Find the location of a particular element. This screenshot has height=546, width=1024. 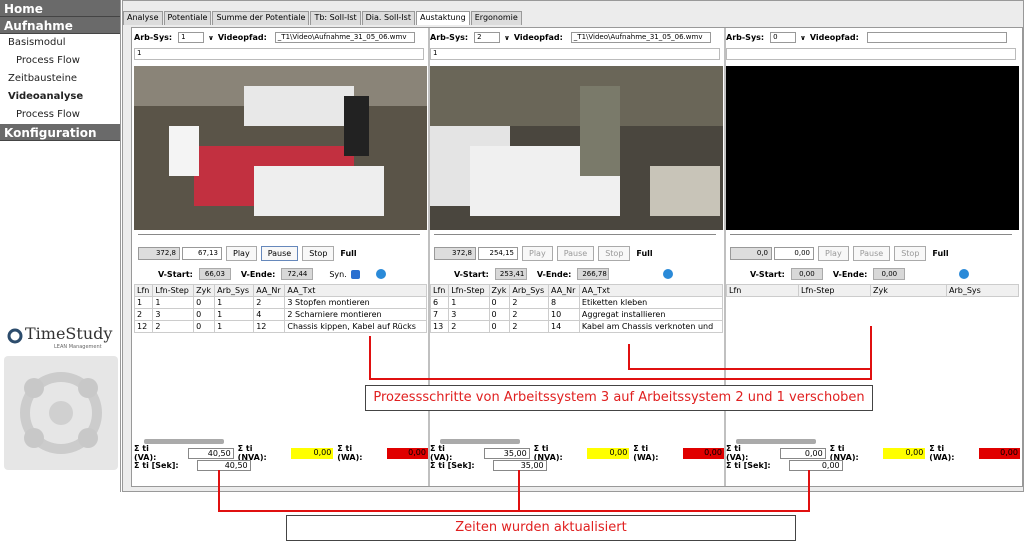

logo-subtitle: LEAN Management is located at coordinates (78, 347).